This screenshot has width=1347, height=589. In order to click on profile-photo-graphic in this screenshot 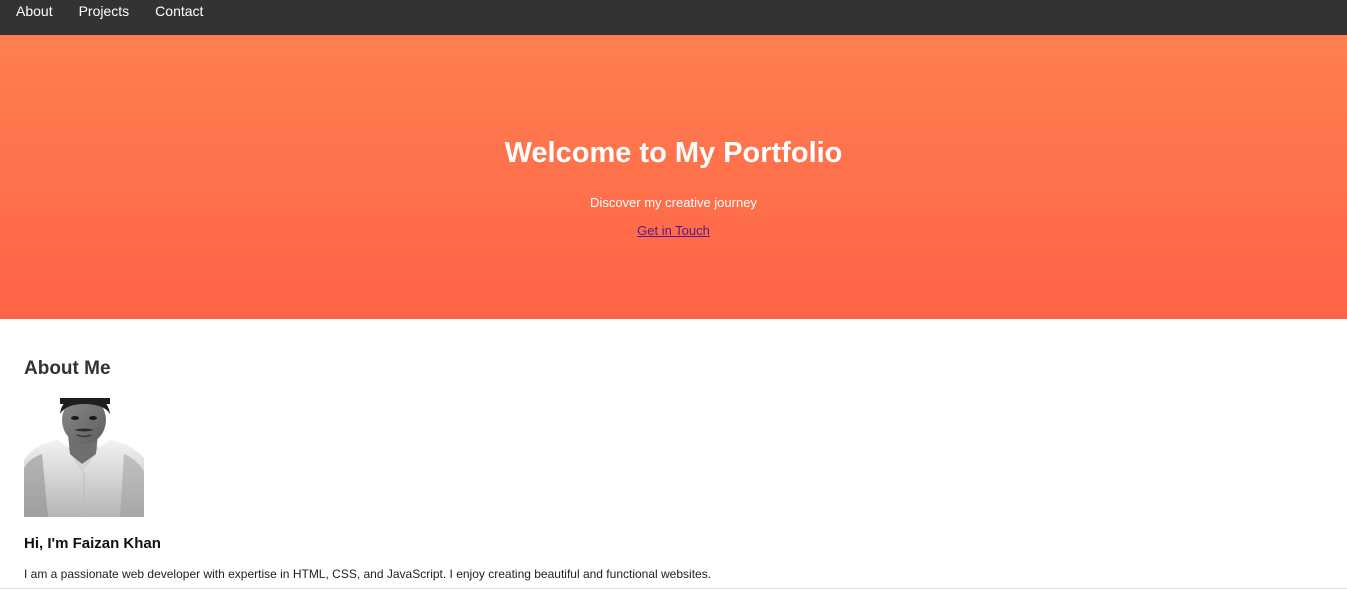, I will do `click(84, 457)`.